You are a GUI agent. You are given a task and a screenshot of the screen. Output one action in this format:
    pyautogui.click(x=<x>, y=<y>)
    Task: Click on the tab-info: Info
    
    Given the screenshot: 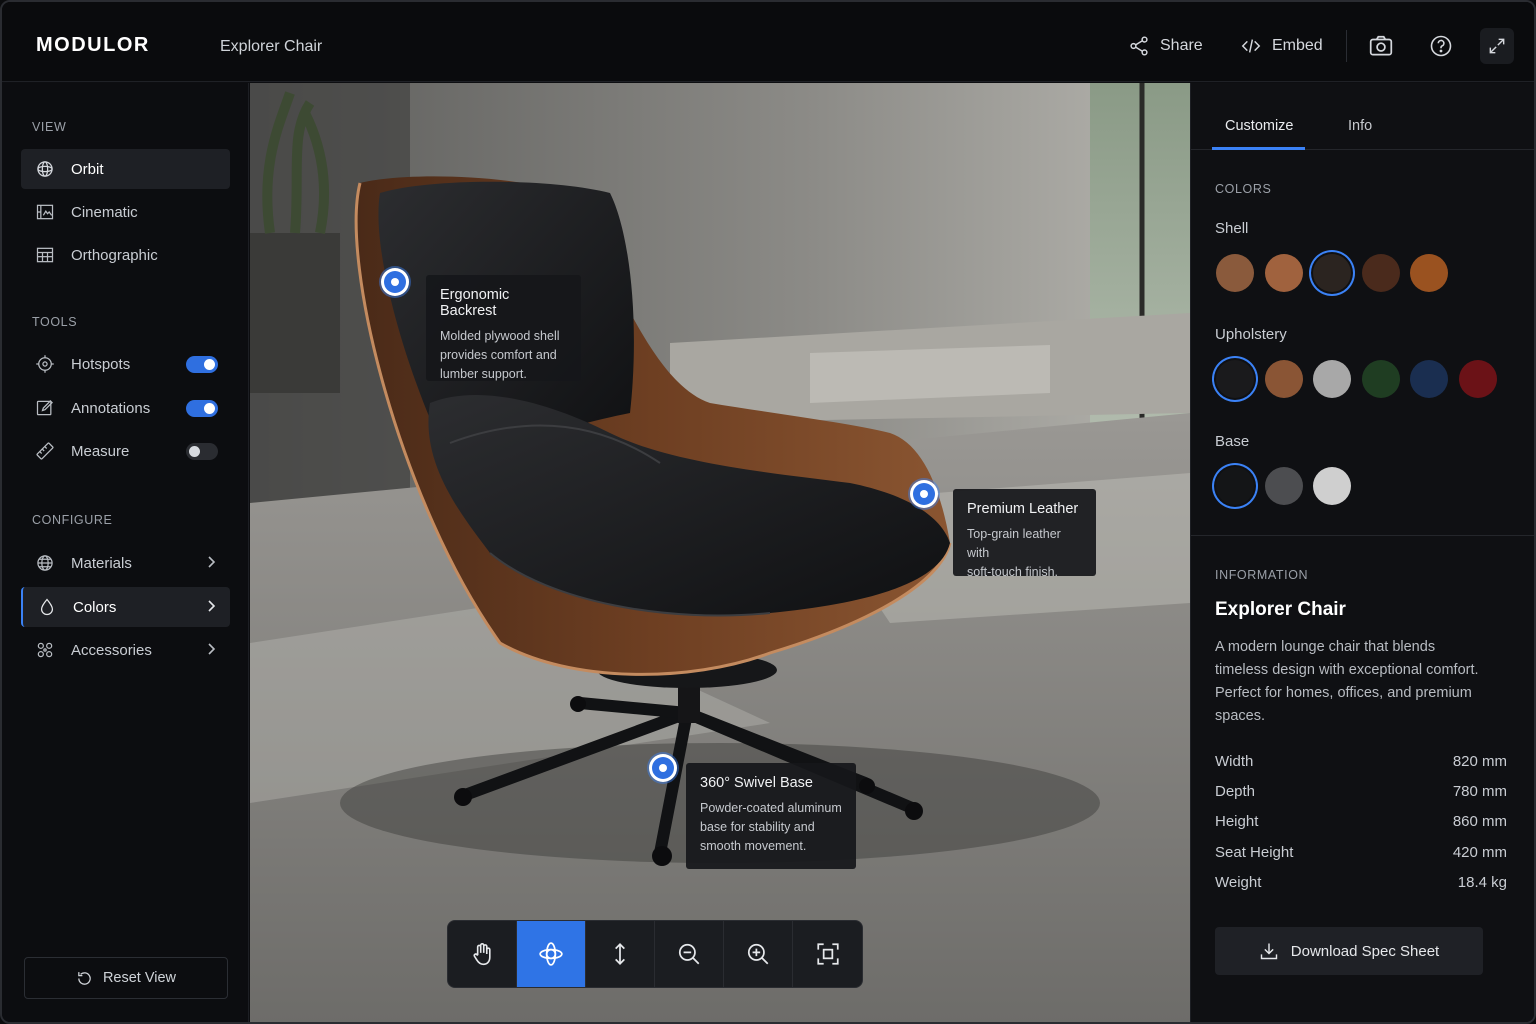 What is the action you would take?
    pyautogui.click(x=1360, y=126)
    